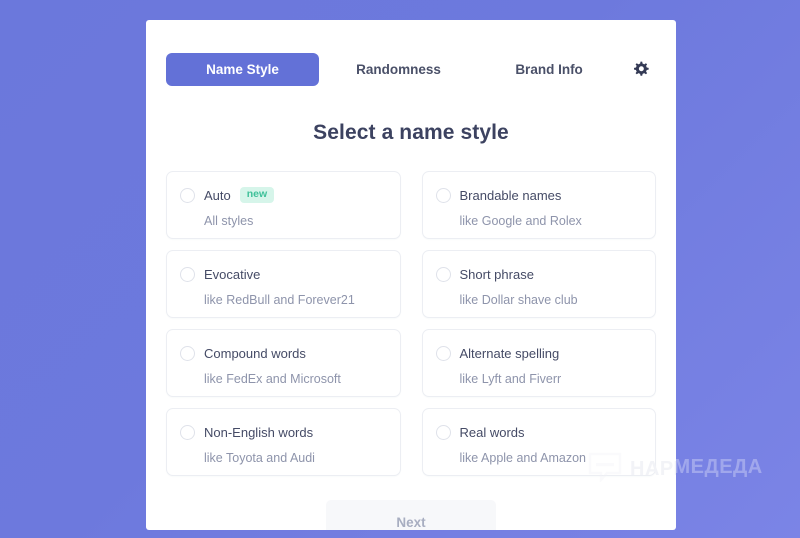 This screenshot has width=800, height=538. I want to click on option-header: Alternate spelling, so click(538, 353).